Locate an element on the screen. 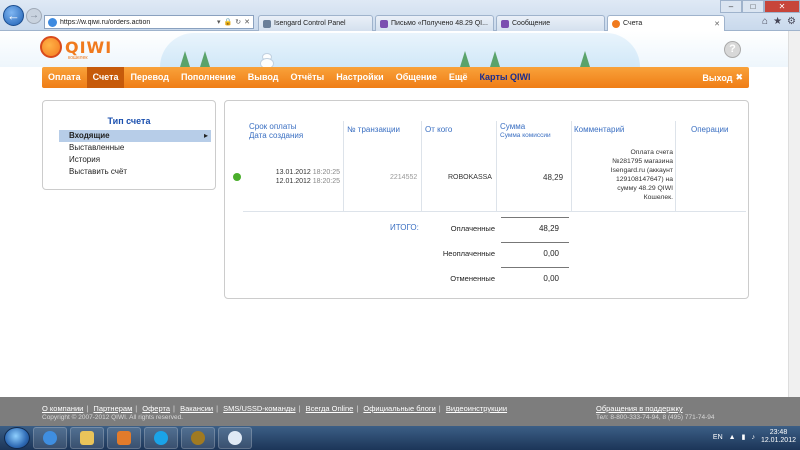 The width and height of the screenshot is (800, 450). nav-qiwi-cards: Карты QIWI is located at coordinates (504, 77).